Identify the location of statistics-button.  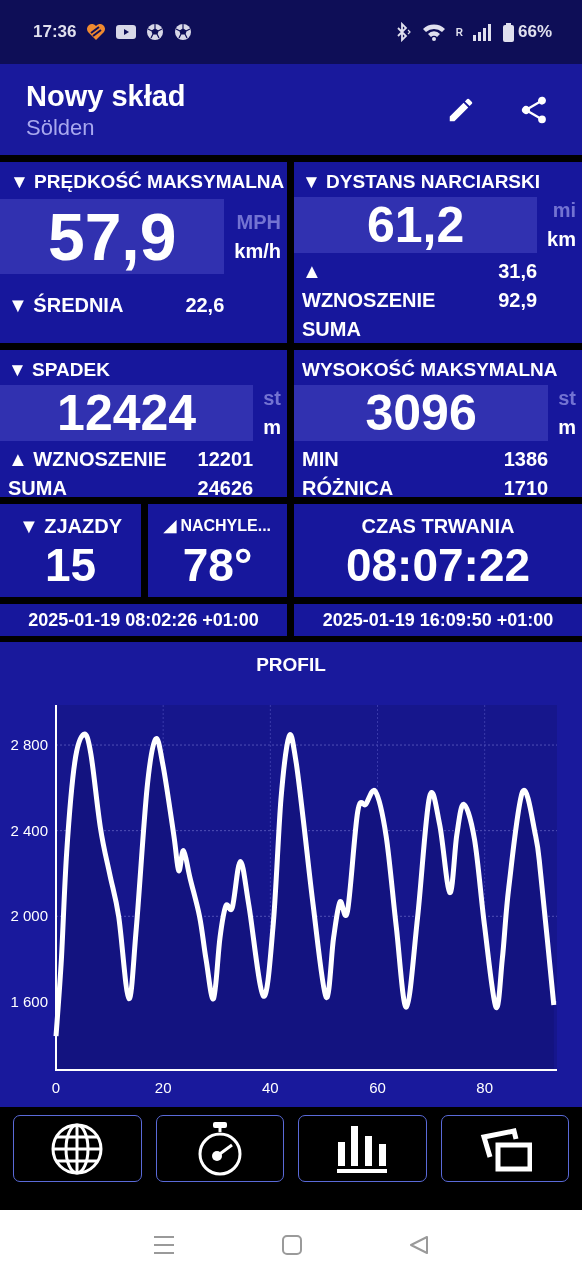
(362, 1148).